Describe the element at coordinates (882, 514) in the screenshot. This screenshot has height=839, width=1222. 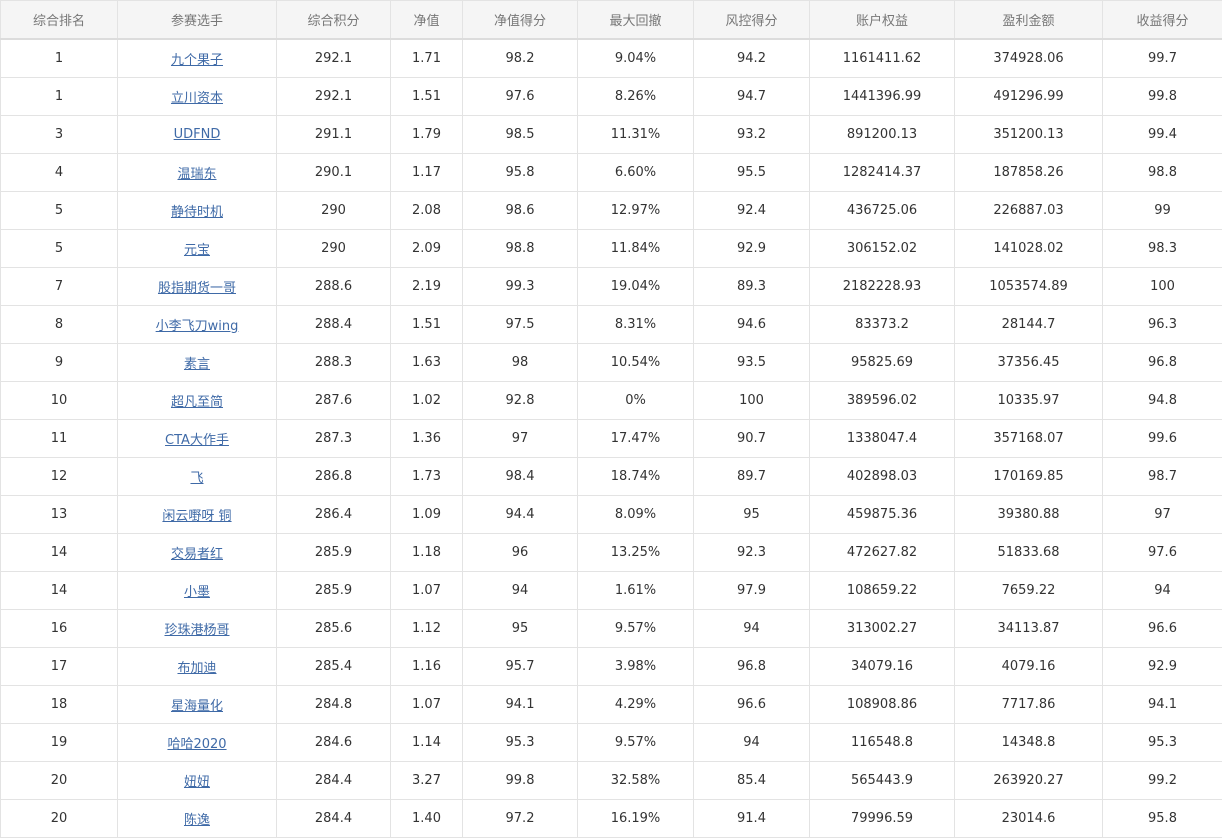
I see `account-equity-cell: 459875.36` at that location.